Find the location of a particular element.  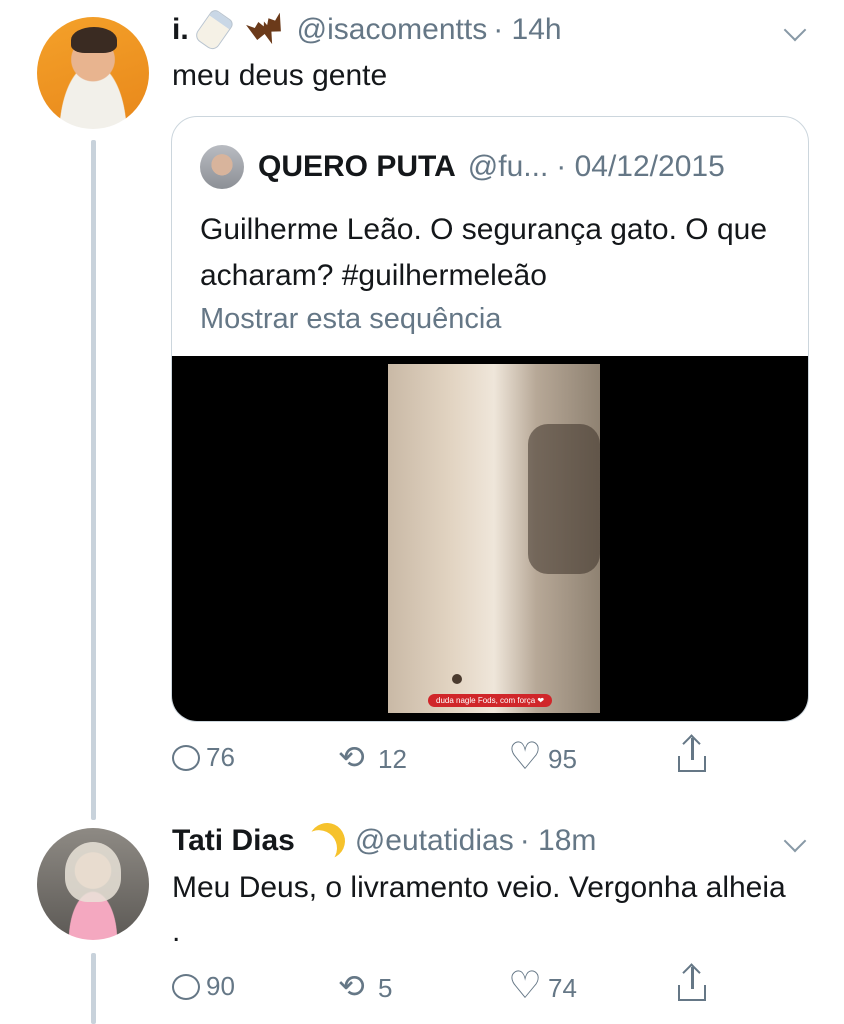

username: @eutatidias is located at coordinates (434, 841).